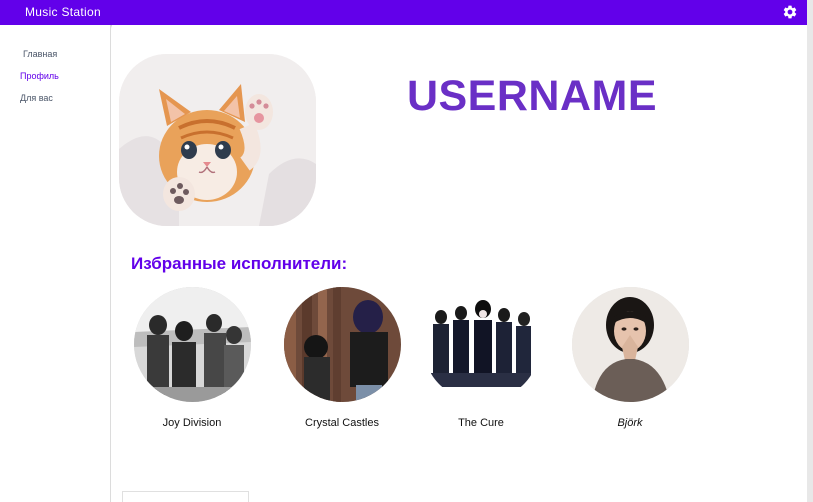  I want to click on artist-card-the-cure: The Cure, so click(481, 358).